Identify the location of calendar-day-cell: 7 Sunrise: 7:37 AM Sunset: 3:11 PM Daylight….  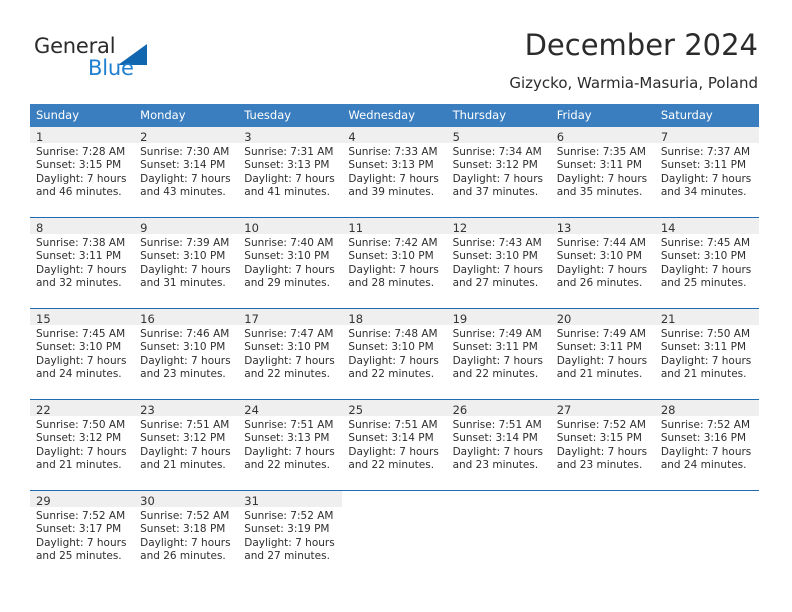
(706, 166).